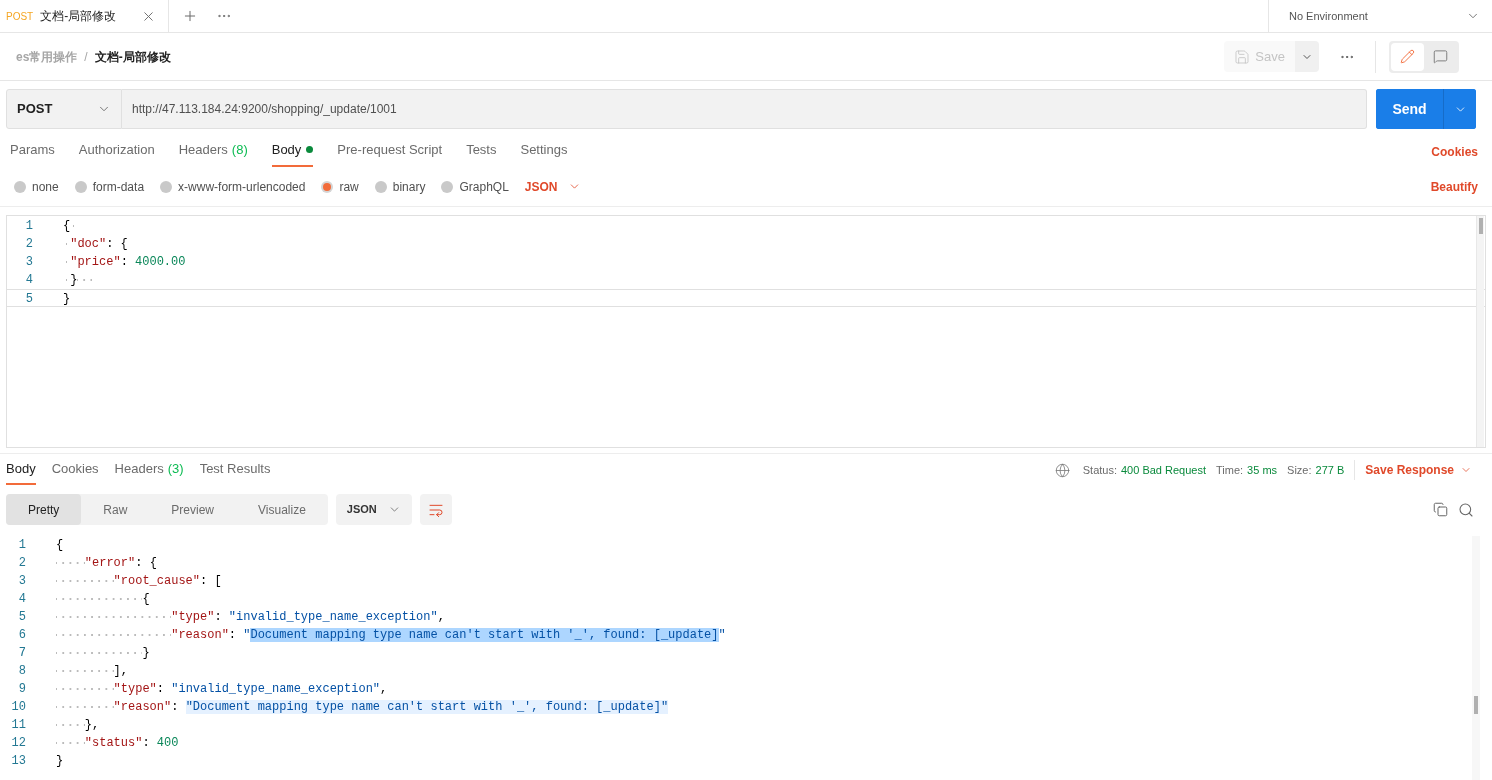 Image resolution: width=1492 pixels, height=780 pixels. Describe the element at coordinates (400, 186) in the screenshot. I see `body-type-option: binary` at that location.